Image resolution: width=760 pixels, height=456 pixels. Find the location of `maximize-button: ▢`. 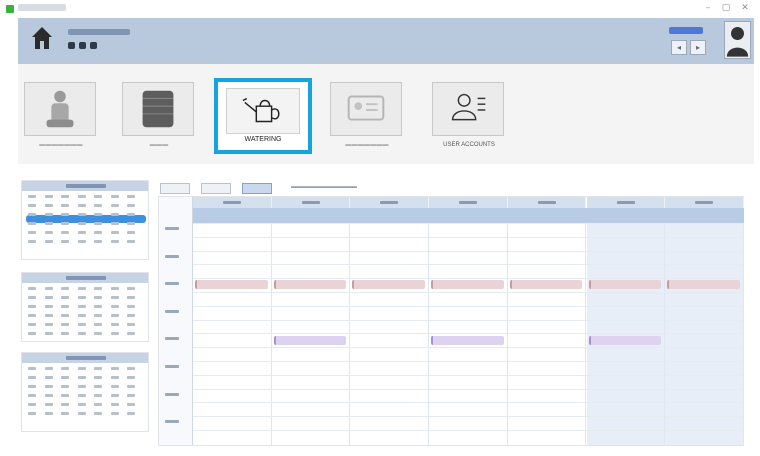

maximize-button: ▢ is located at coordinates (726, 8).